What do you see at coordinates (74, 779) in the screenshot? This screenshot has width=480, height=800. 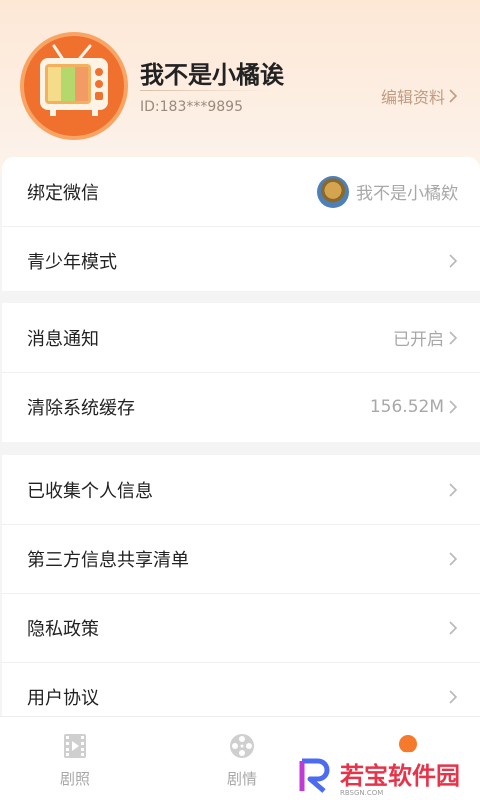 I see `tab-stills-label: 剧照` at bounding box center [74, 779].